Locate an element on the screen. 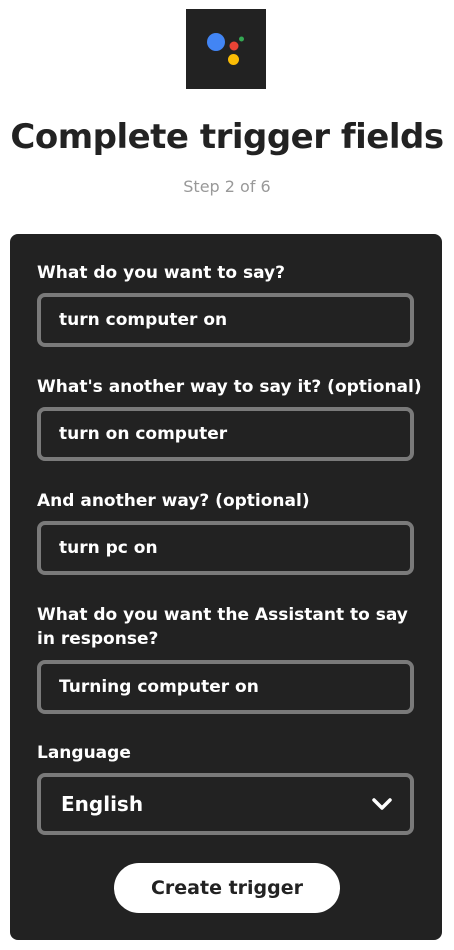  language-selected-value: English is located at coordinates (102, 804).